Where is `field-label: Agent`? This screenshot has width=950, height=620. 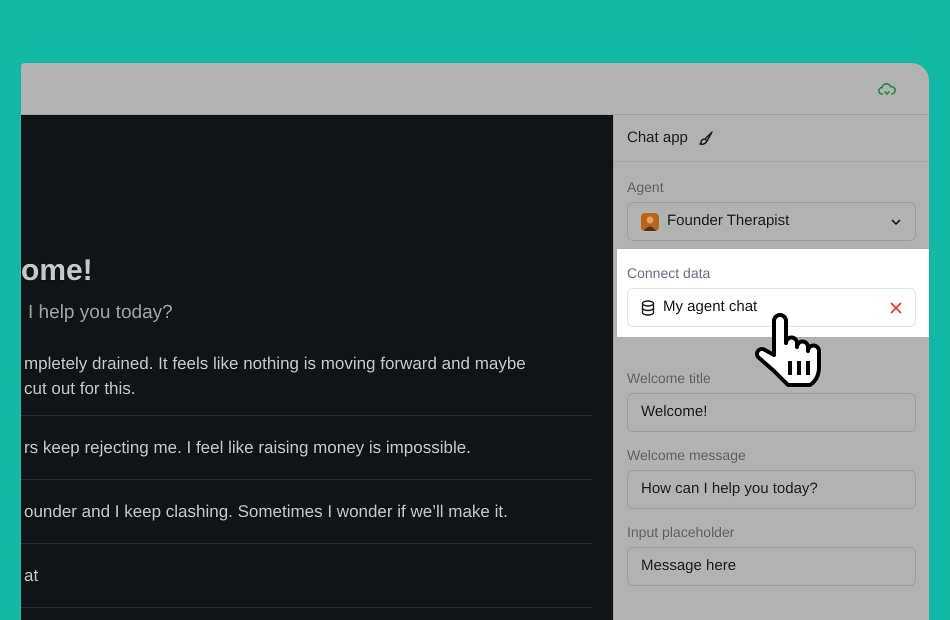
field-label: Agent is located at coordinates (646, 187).